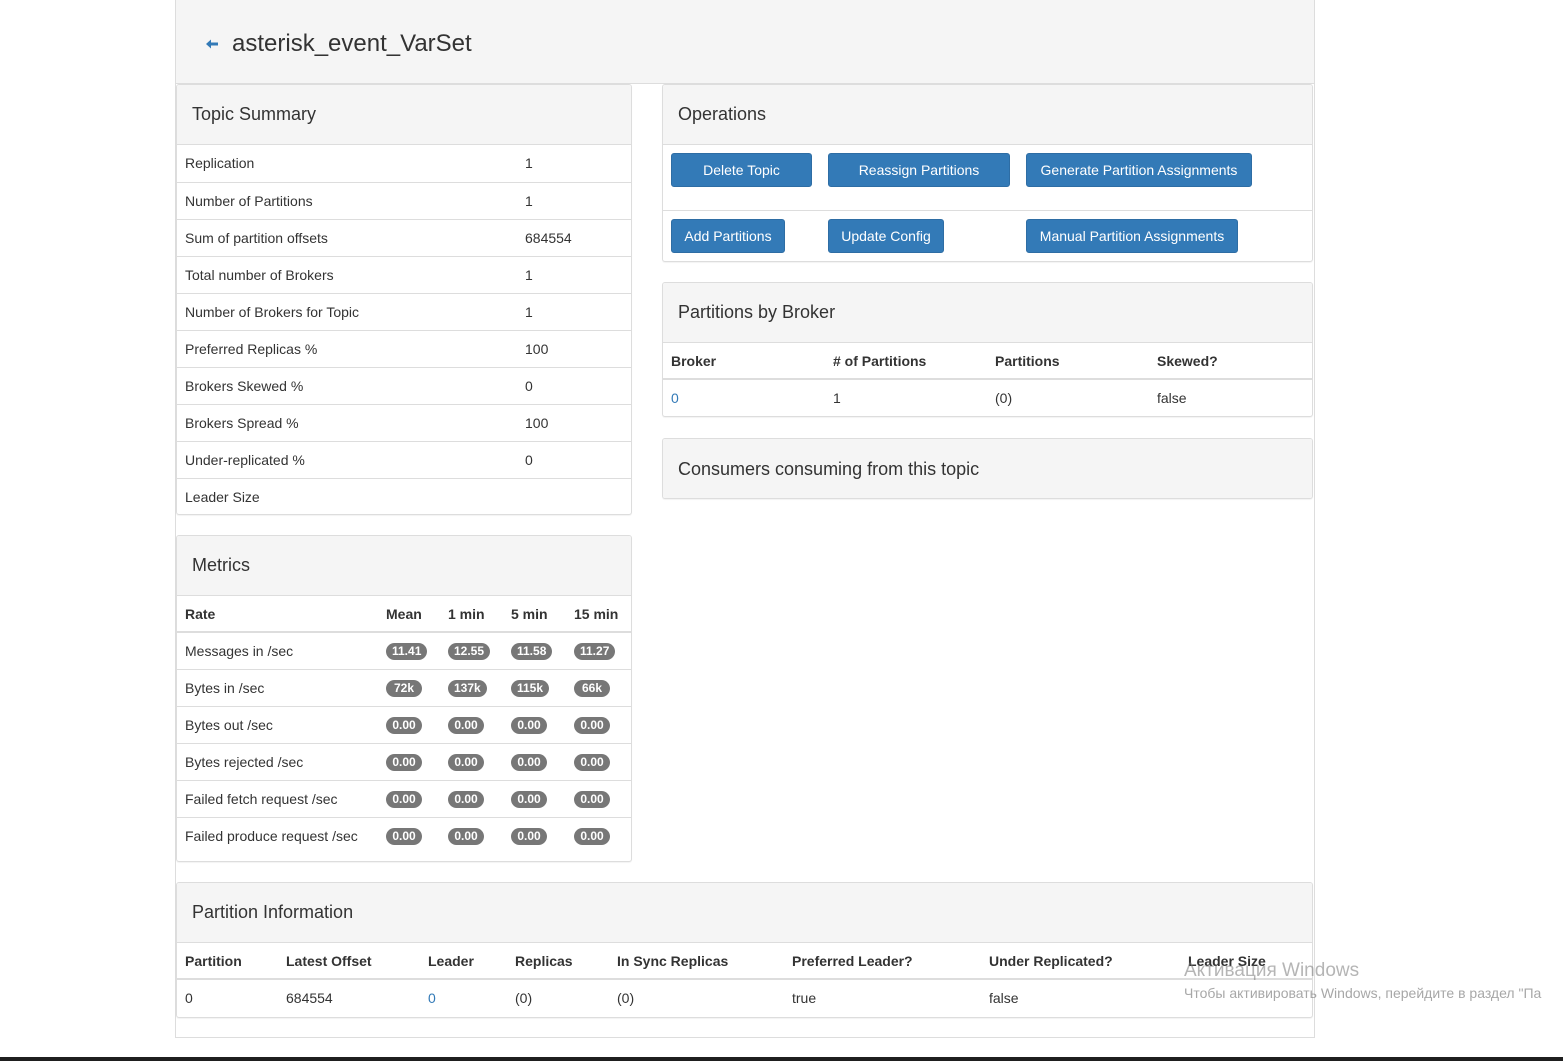 This screenshot has width=1563, height=1061. Describe the element at coordinates (574, 237) in the screenshot. I see `summary-value: 684554` at that location.